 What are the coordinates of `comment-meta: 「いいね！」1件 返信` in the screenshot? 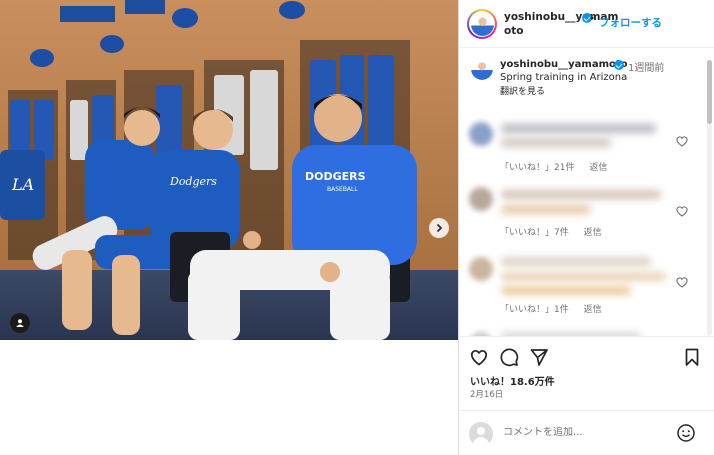 It's located at (557, 308).